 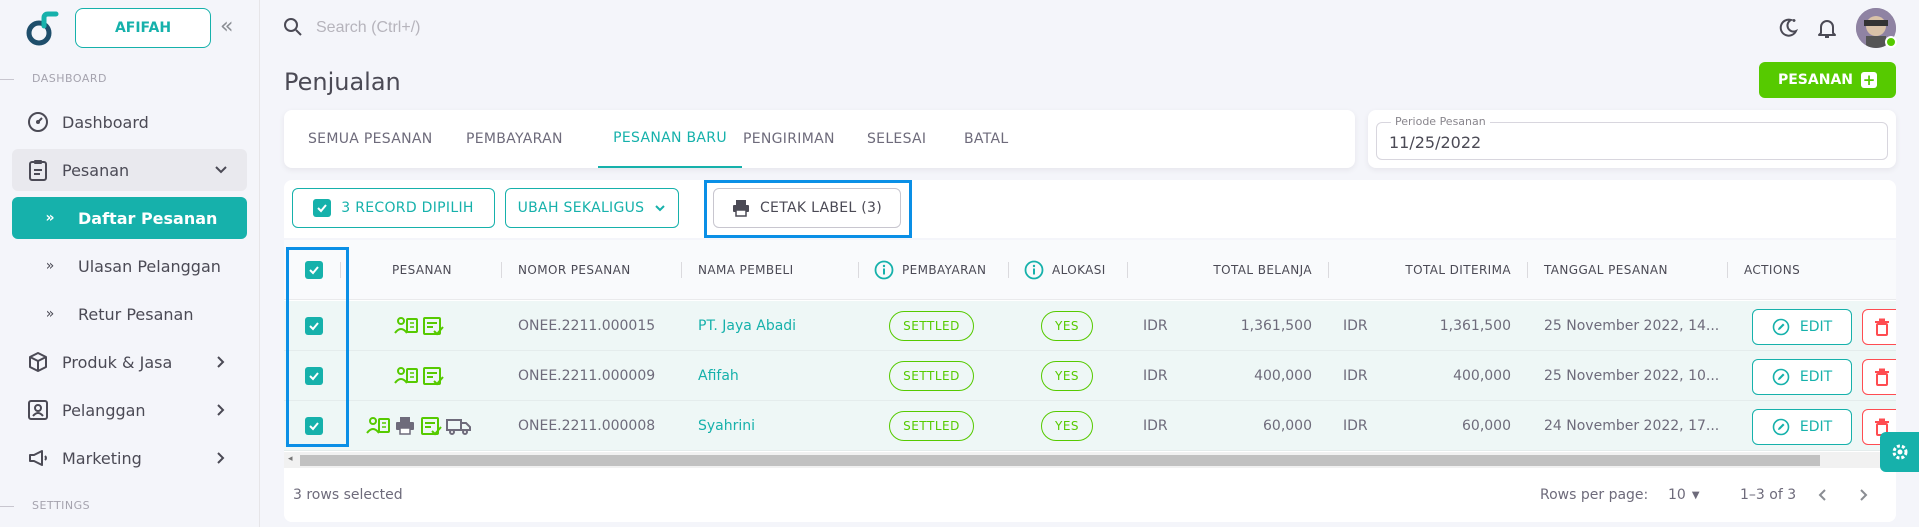 What do you see at coordinates (1594, 495) in the screenshot?
I see `rows-per-page-label: Rows per page:` at bounding box center [1594, 495].